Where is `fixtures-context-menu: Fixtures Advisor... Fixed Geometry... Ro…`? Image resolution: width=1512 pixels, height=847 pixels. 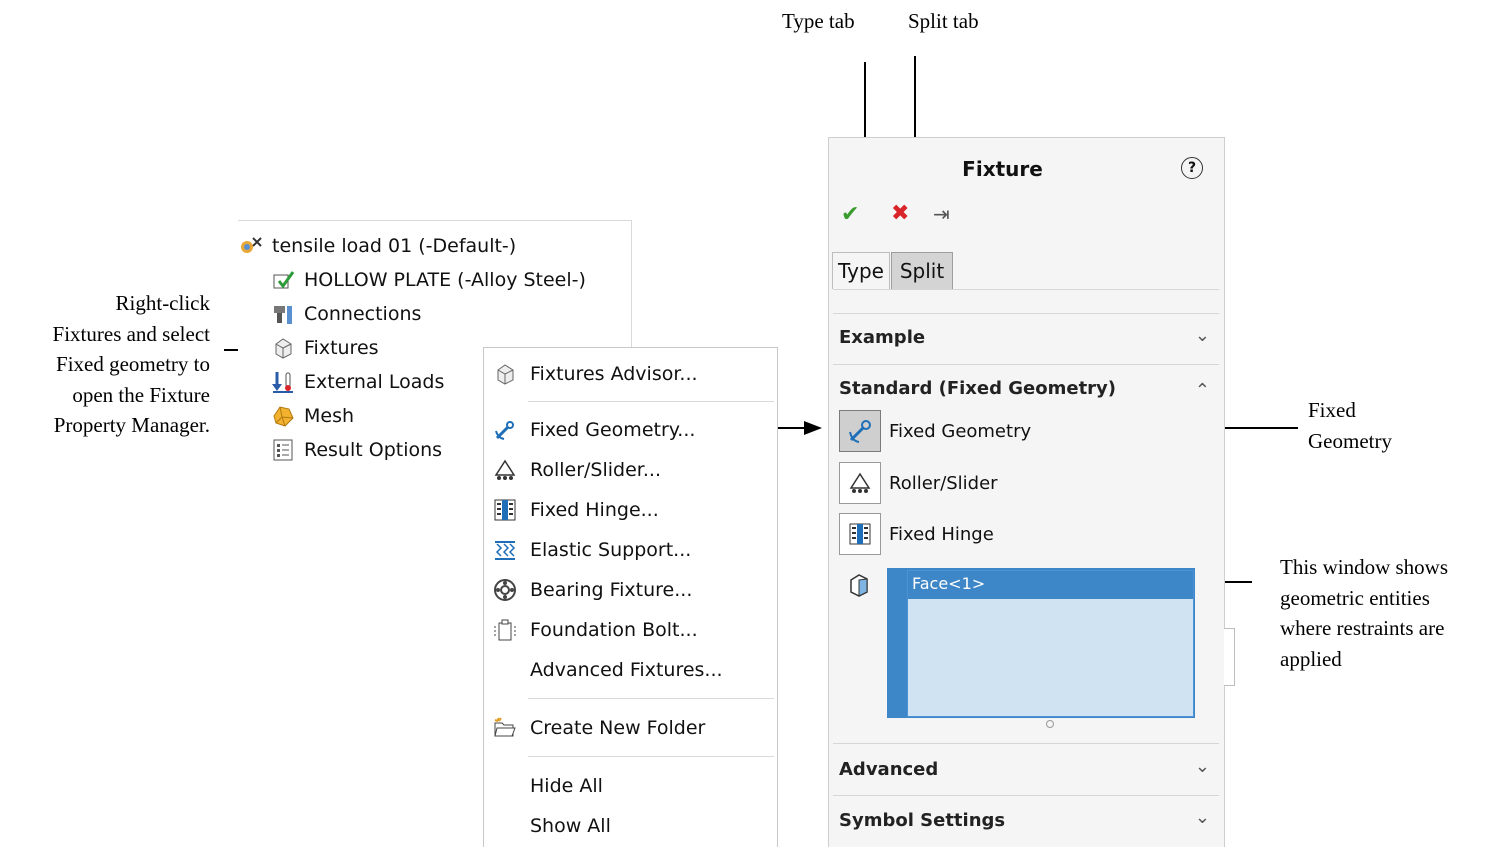
fixtures-context-menu: Fixtures Advisor... Fixed Geometry... Ro… is located at coordinates (630, 597).